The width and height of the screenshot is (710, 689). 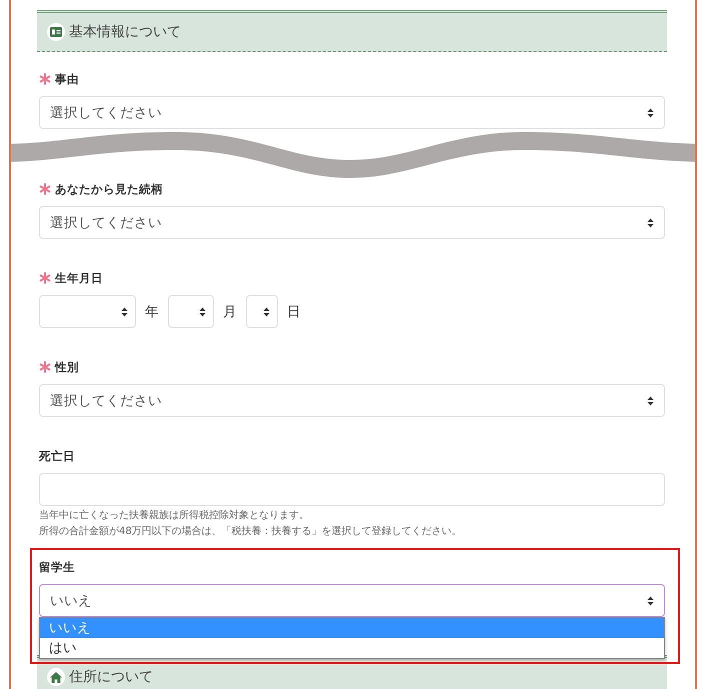 What do you see at coordinates (294, 311) in the screenshot?
I see `date-unit: 日` at bounding box center [294, 311].